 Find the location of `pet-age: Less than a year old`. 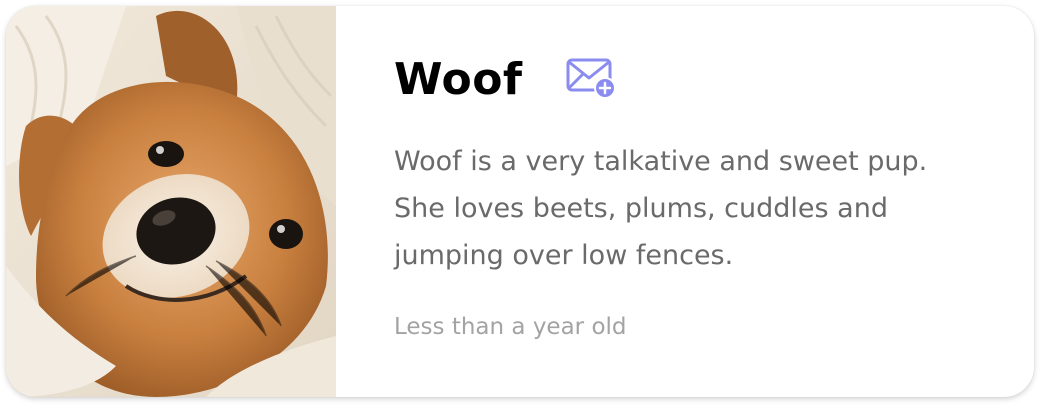

pet-age: Less than a year old is located at coordinates (510, 327).